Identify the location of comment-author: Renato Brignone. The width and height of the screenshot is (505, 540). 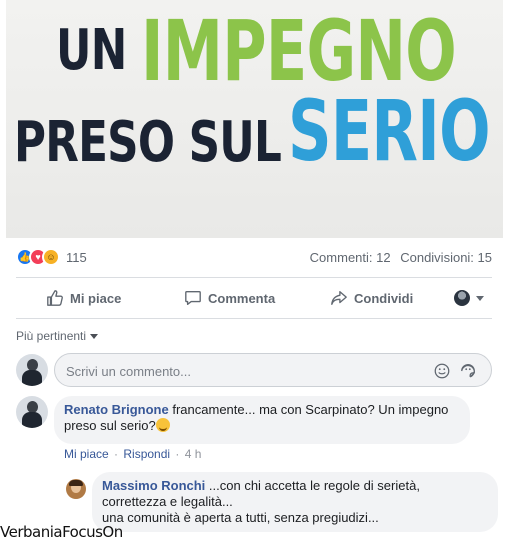
(116, 409).